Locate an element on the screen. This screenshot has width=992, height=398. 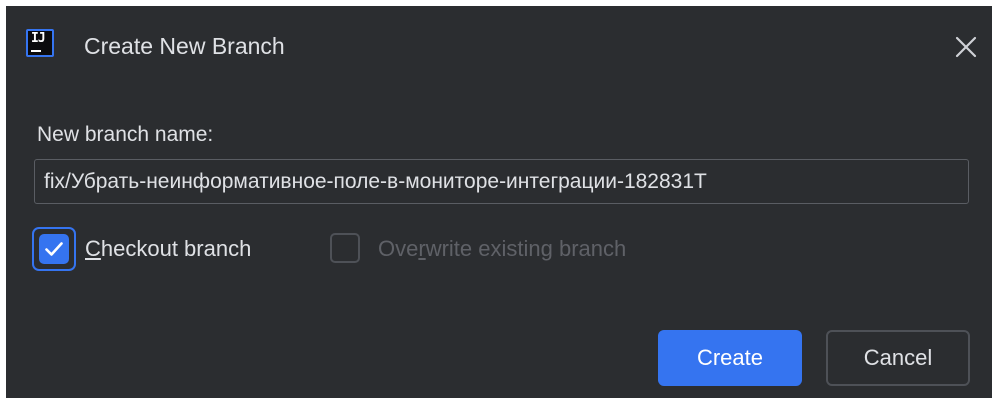
create-button: Create is located at coordinates (730, 358).